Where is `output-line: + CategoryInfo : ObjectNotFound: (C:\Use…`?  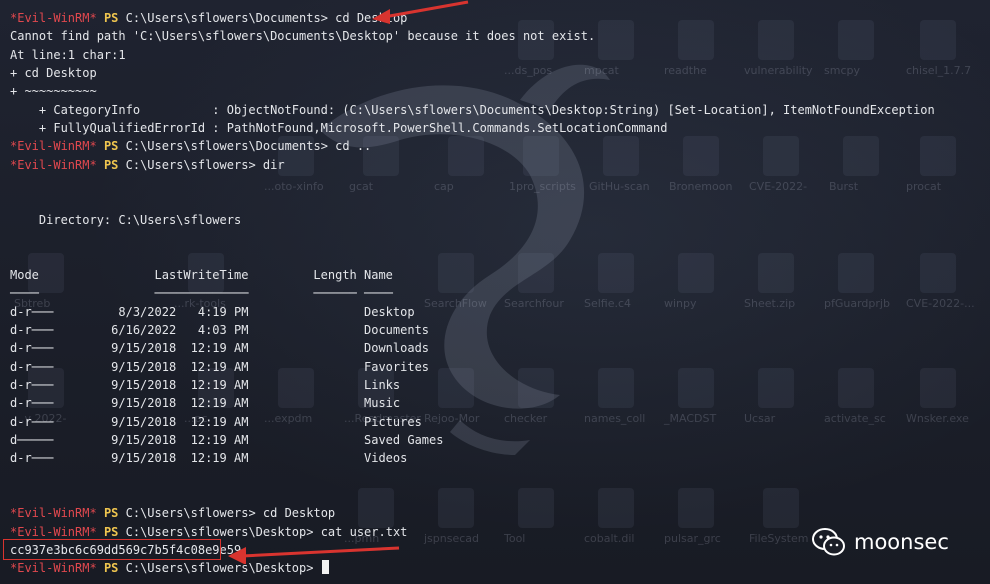 output-line: + CategoryInfo : ObjectNotFound: (C:\Use… is located at coordinates (490, 110).